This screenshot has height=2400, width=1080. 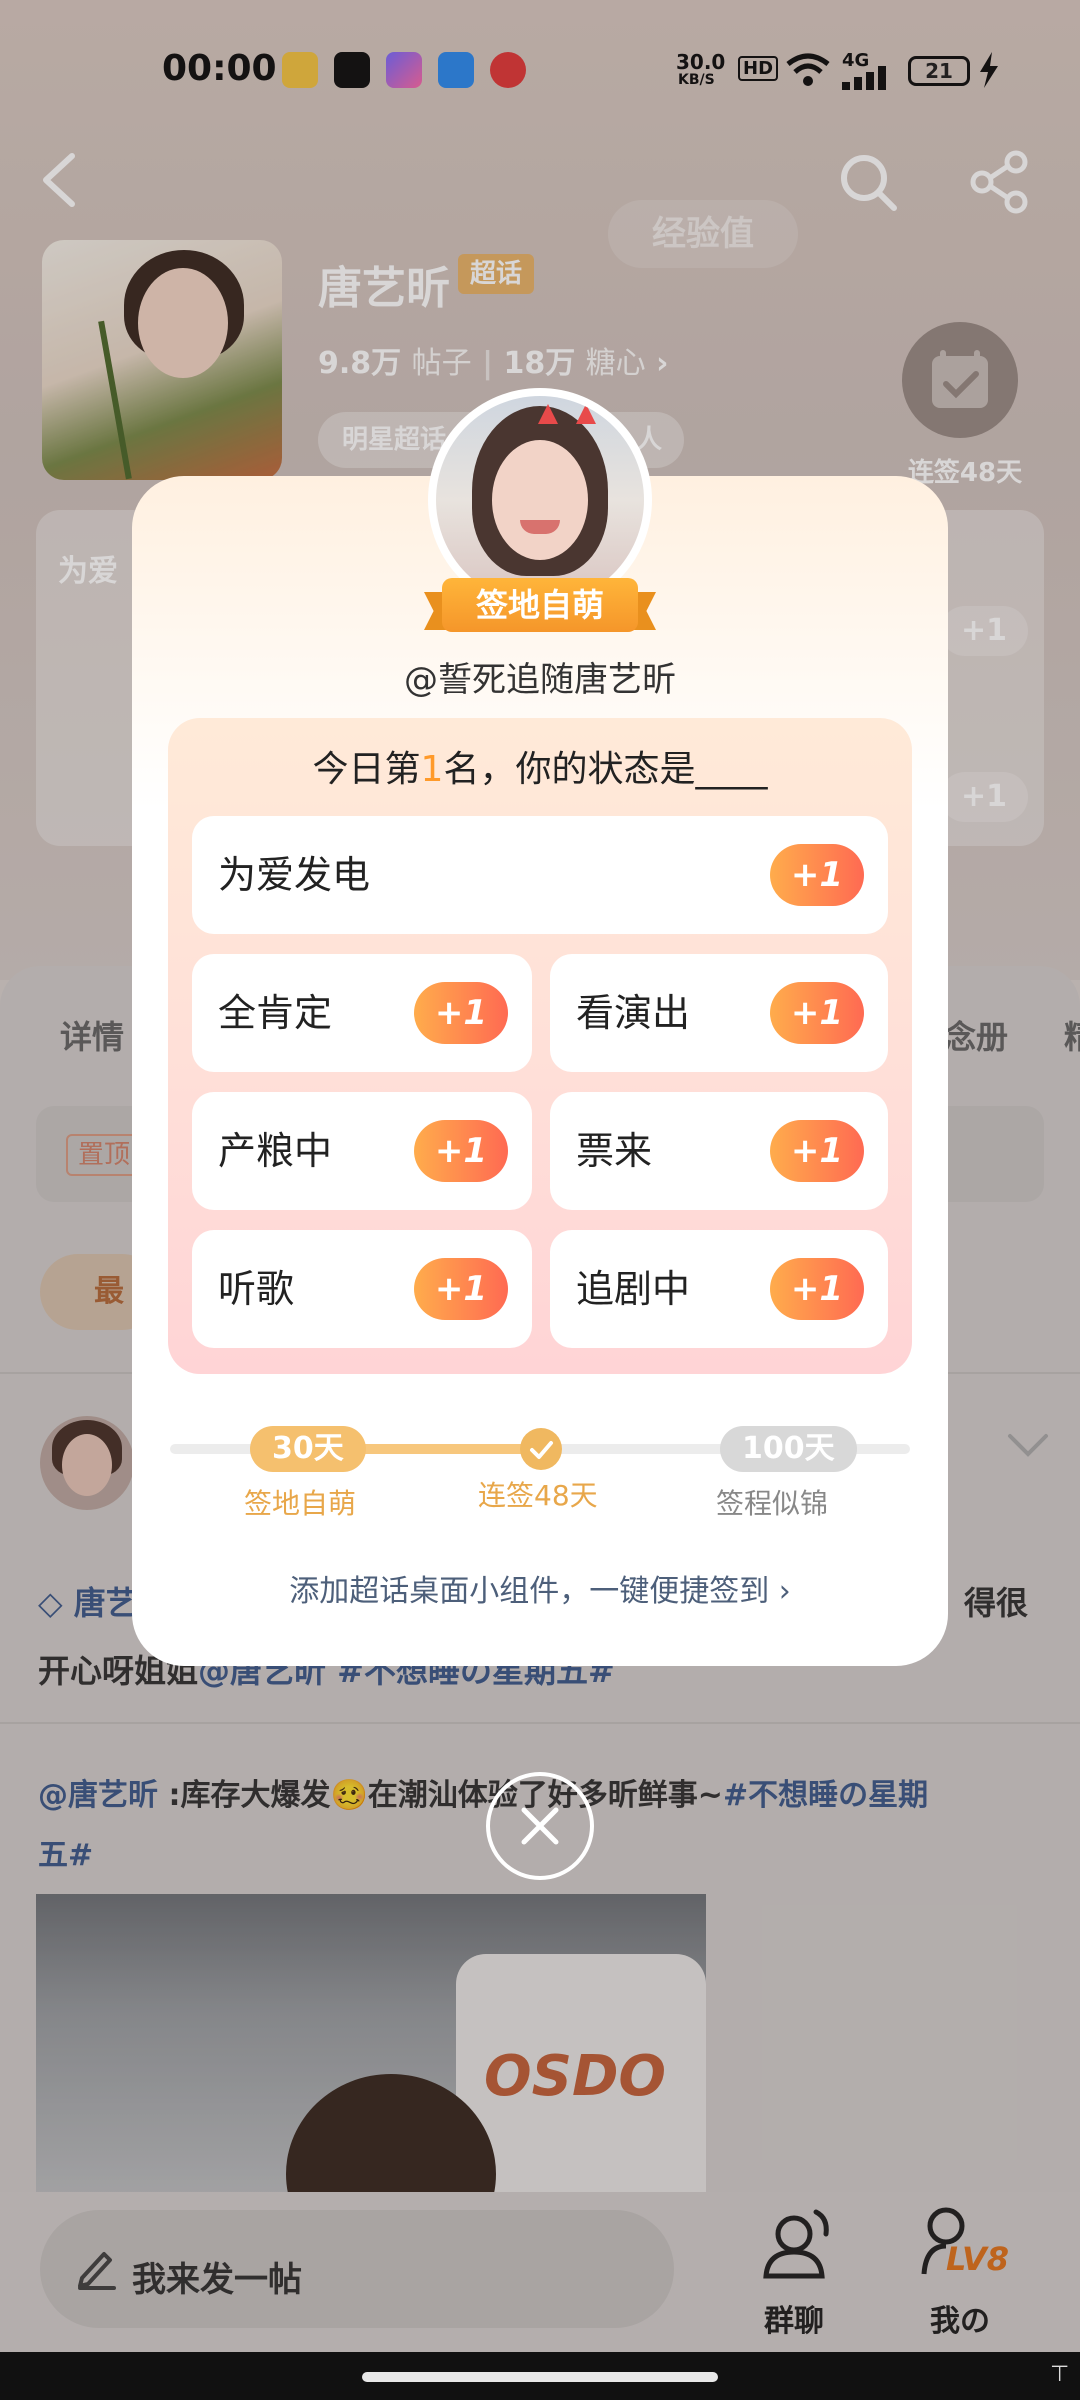 What do you see at coordinates (784, 1591) in the screenshot?
I see `chevron-right-icon: ›` at bounding box center [784, 1591].